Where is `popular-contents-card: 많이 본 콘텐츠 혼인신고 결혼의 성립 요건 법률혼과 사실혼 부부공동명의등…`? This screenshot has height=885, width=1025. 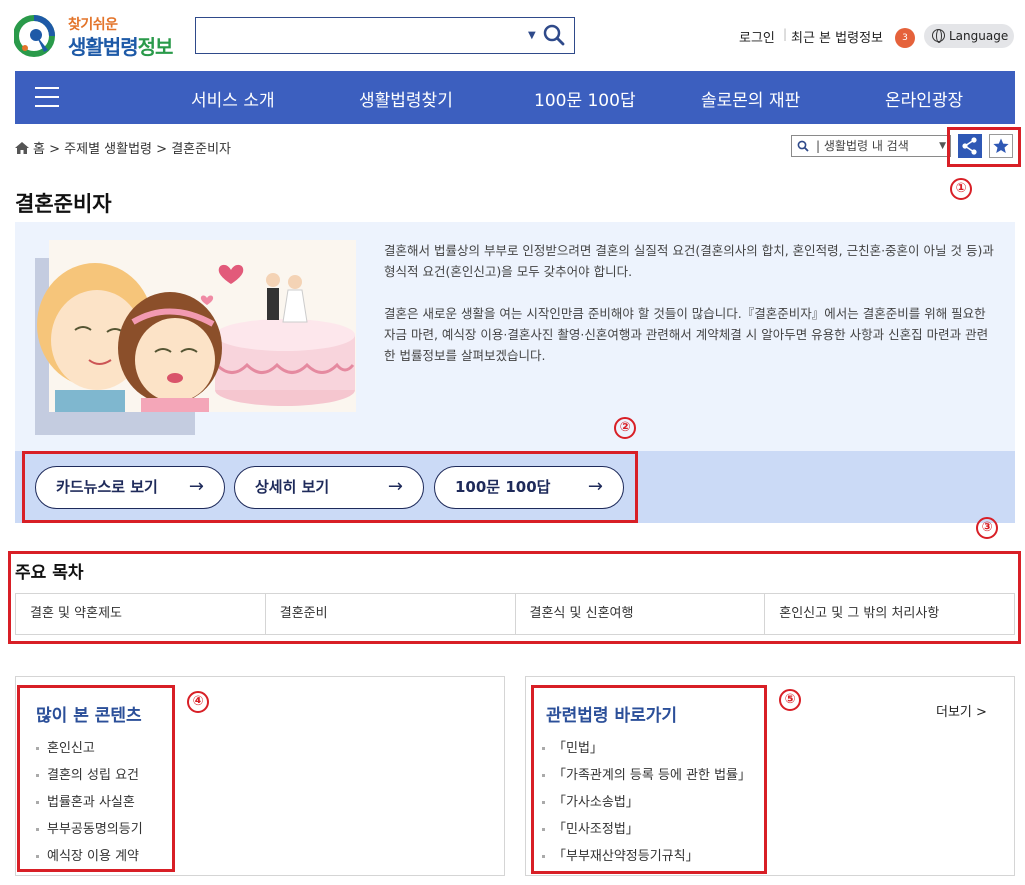
popular-contents-card: 많이 본 콘텐츠 혼인신고 결혼의 성립 요건 법률혼과 사실혼 부부공동명의등… is located at coordinates (260, 776).